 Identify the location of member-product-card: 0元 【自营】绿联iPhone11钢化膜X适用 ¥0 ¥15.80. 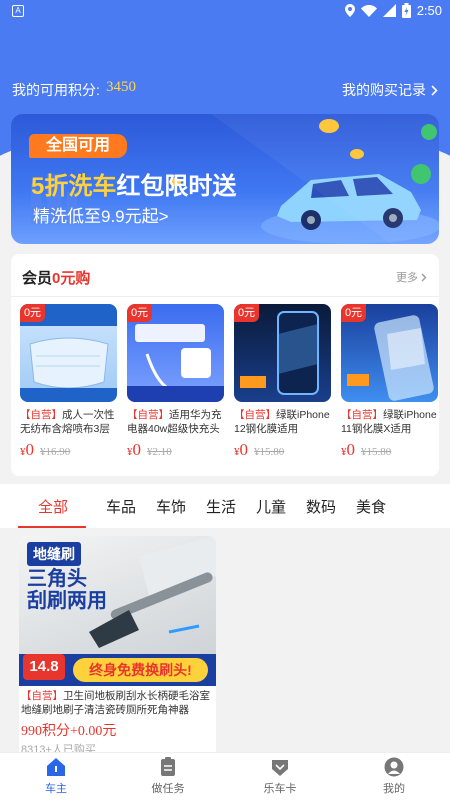
(389, 382).